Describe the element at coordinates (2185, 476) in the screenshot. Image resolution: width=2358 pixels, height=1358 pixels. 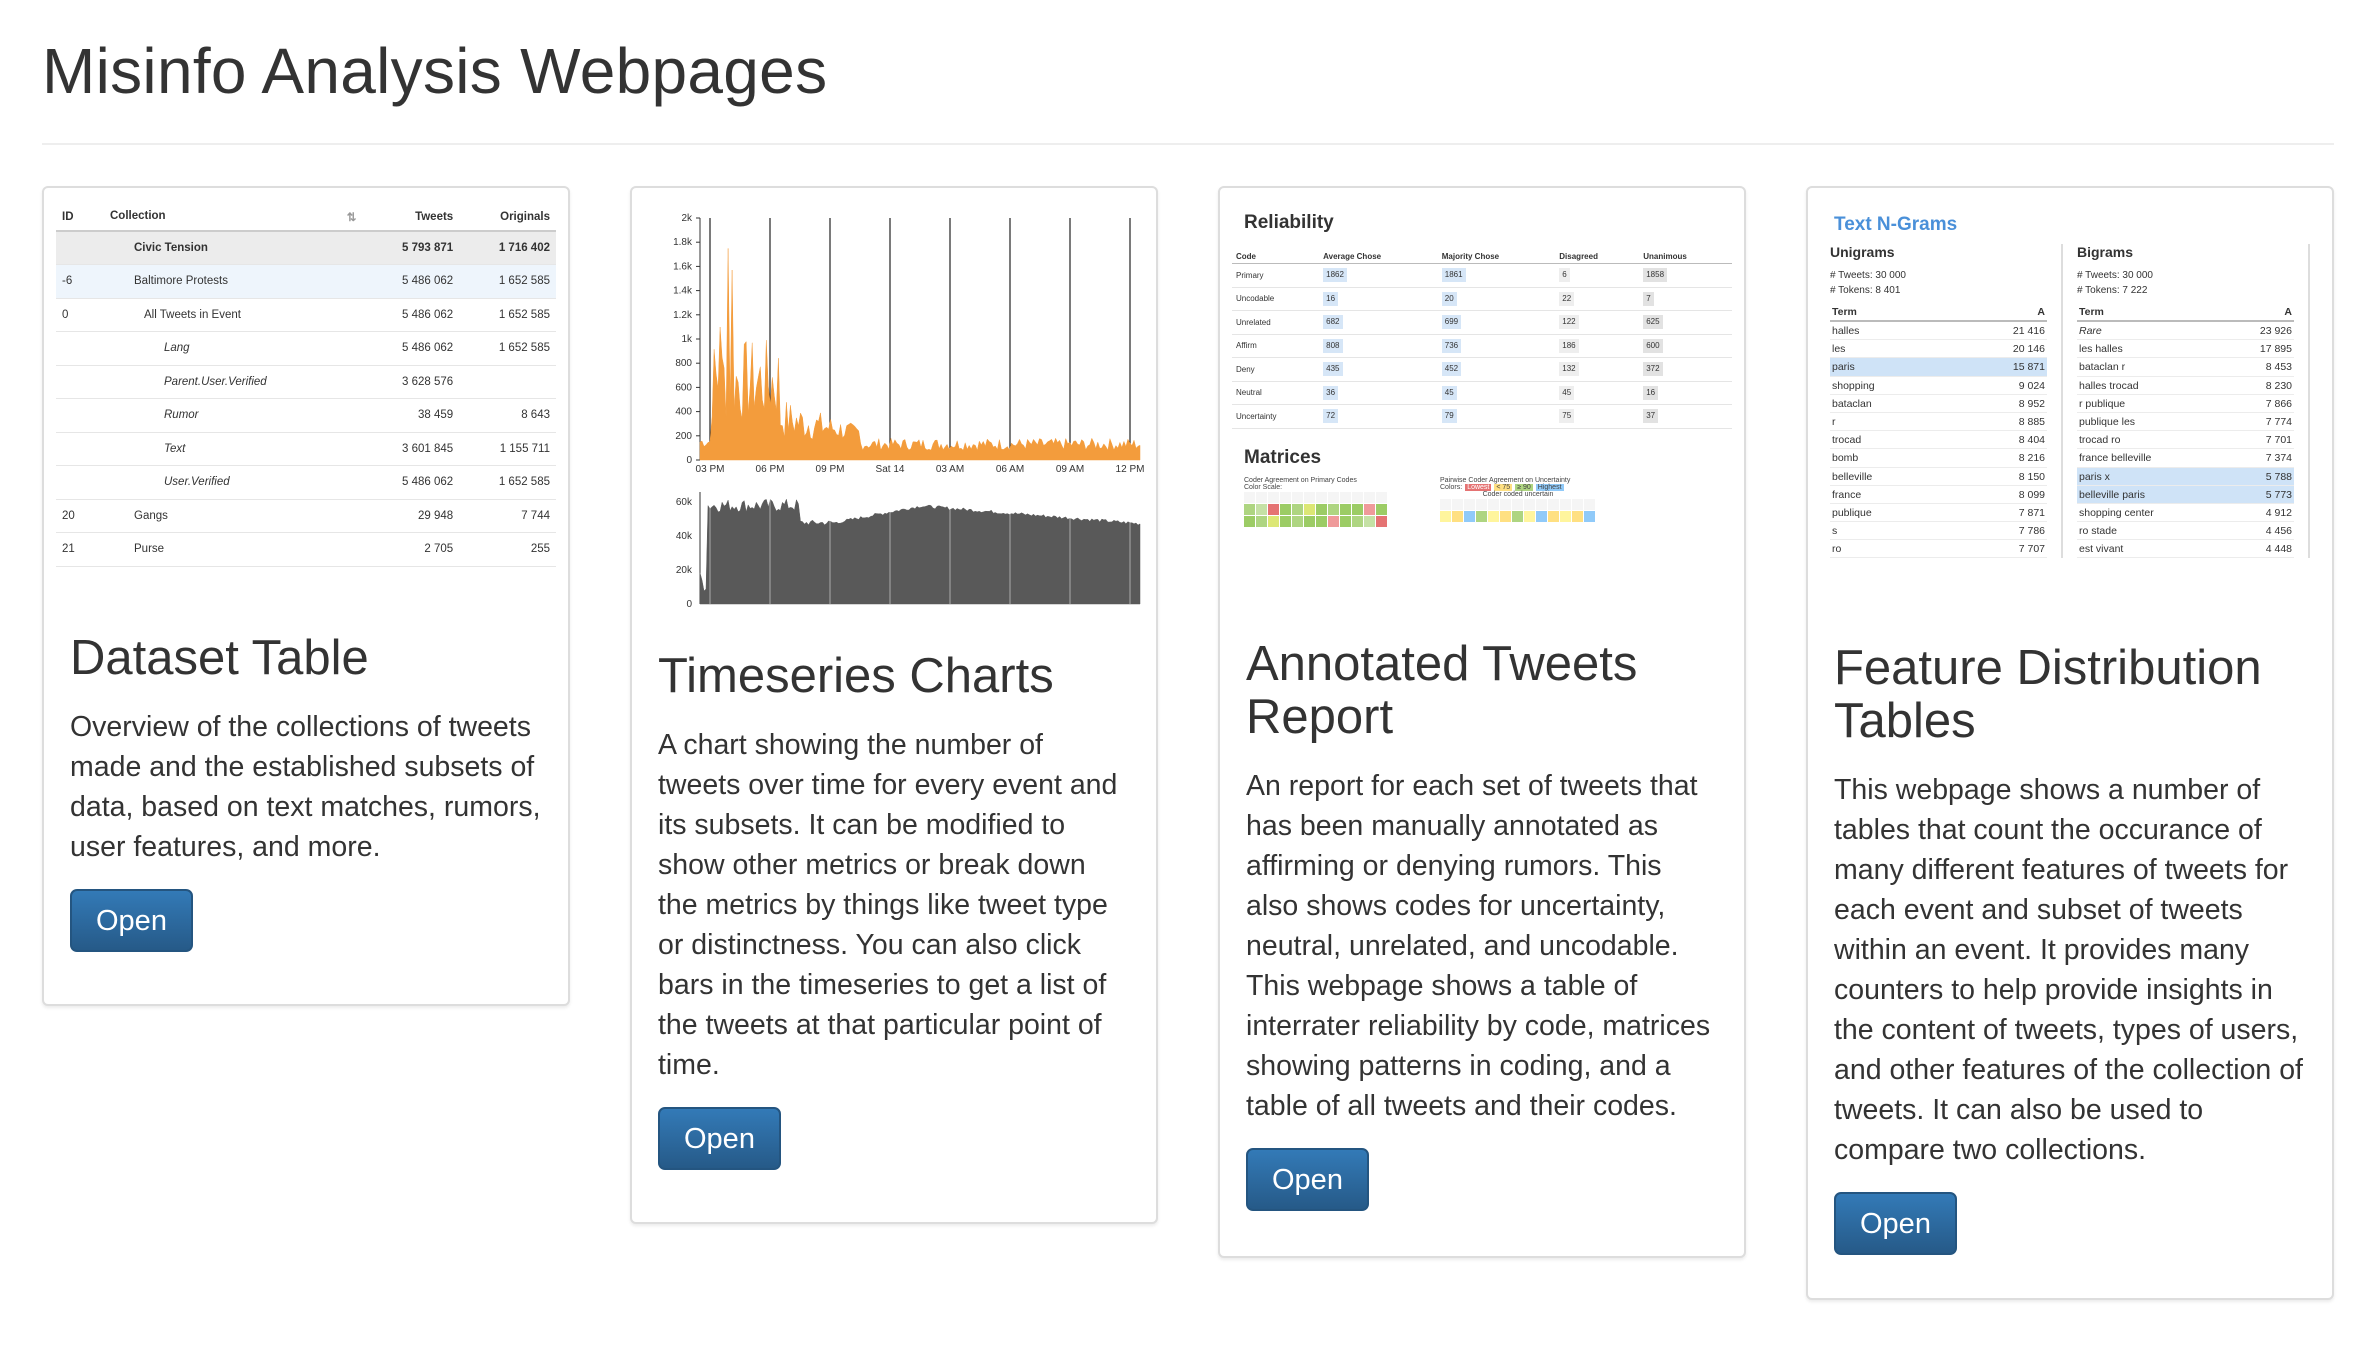
I see `list-item: paris x 5 788` at that location.